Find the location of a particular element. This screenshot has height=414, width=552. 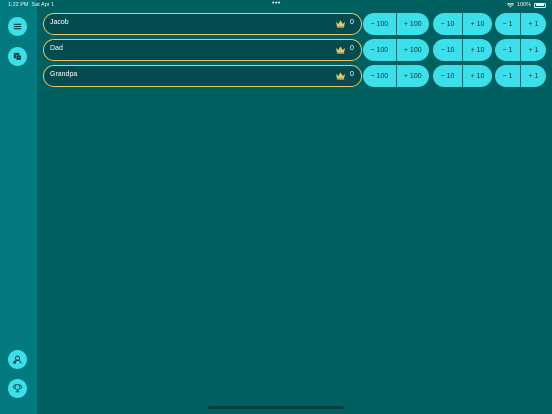

dice-icon is located at coordinates (17, 56).